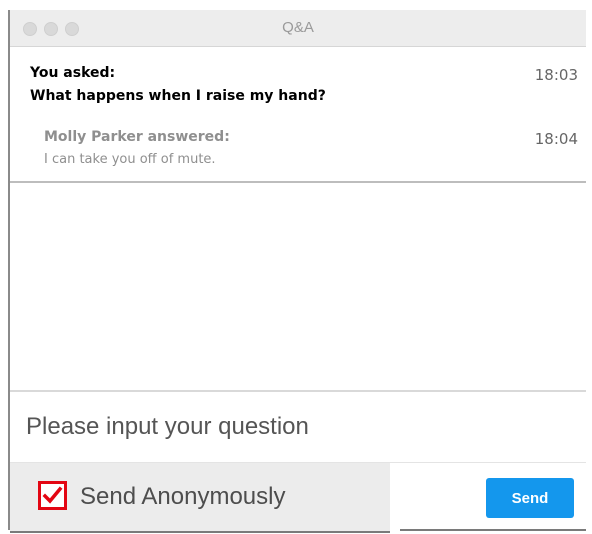  Describe the element at coordinates (530, 498) in the screenshot. I see `send-button: Send` at that location.